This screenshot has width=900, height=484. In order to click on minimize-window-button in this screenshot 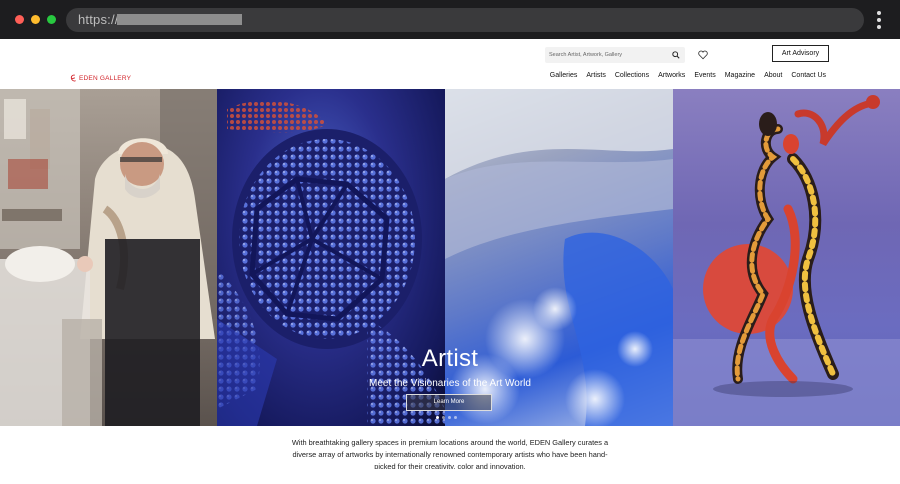, I will do `click(35, 19)`.